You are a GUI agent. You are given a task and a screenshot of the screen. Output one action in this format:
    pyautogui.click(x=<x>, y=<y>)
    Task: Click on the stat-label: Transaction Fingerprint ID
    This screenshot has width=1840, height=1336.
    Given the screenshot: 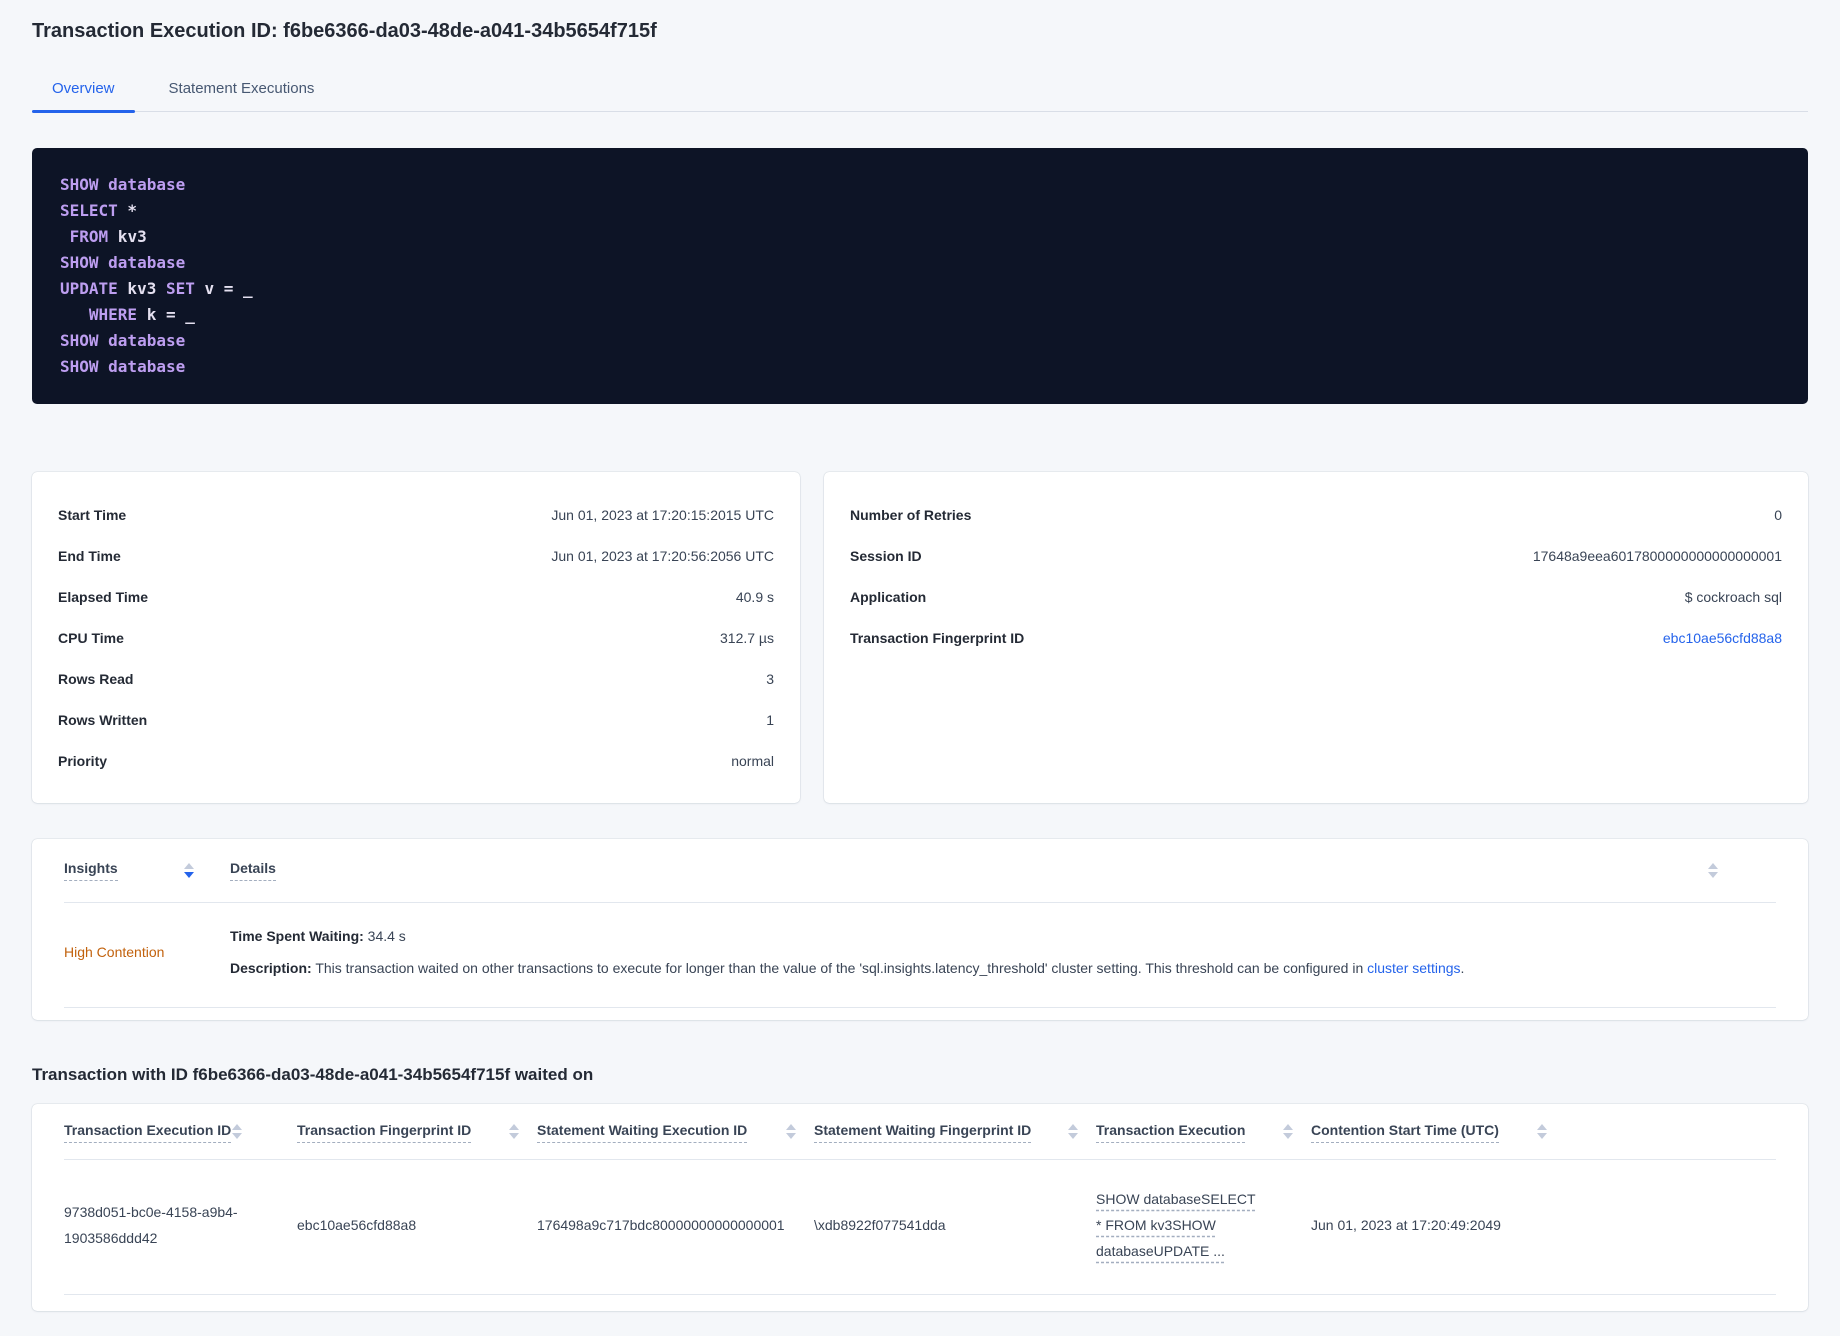 What is the action you would take?
    pyautogui.click(x=937, y=637)
    